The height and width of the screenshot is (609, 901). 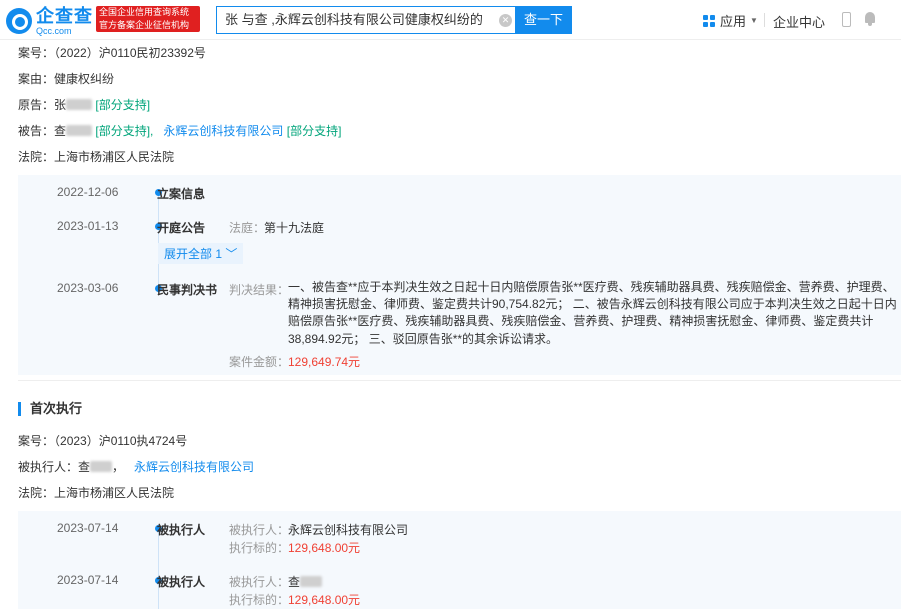 What do you see at coordinates (19, 21) in the screenshot?
I see `logo-search-icon` at bounding box center [19, 21].